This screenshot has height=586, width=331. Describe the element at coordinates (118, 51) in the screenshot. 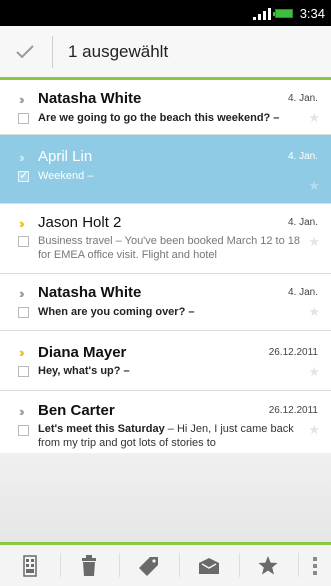

I see `selected-count: 1 ausgewählt` at that location.